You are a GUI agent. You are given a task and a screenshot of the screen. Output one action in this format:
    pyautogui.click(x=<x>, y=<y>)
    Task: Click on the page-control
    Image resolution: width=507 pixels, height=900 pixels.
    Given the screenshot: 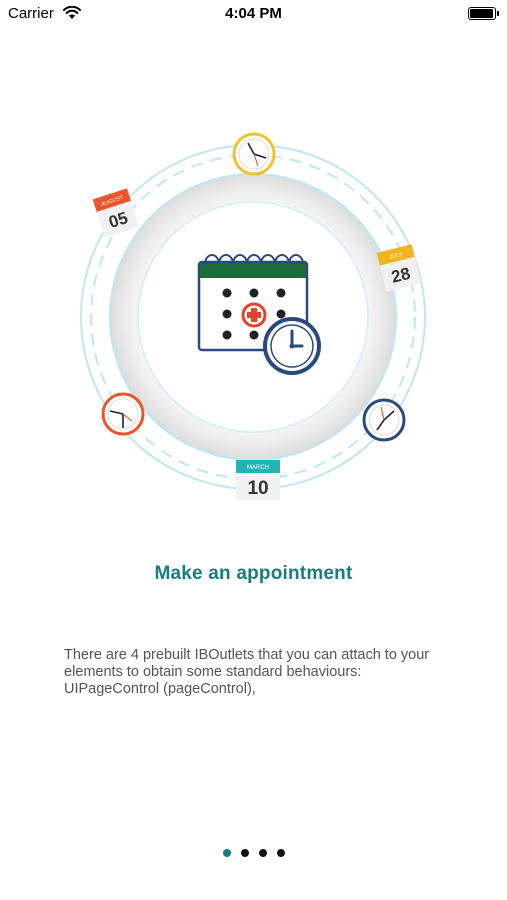 What is the action you would take?
    pyautogui.click(x=253, y=850)
    